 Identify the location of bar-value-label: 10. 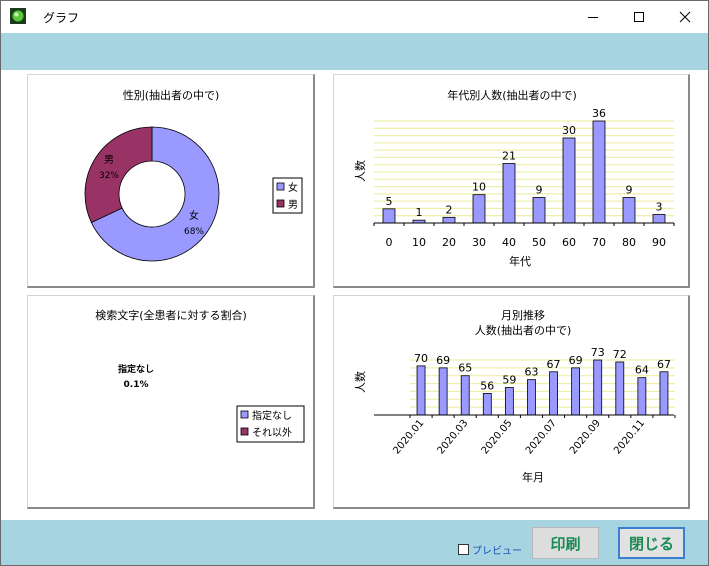
(479, 187).